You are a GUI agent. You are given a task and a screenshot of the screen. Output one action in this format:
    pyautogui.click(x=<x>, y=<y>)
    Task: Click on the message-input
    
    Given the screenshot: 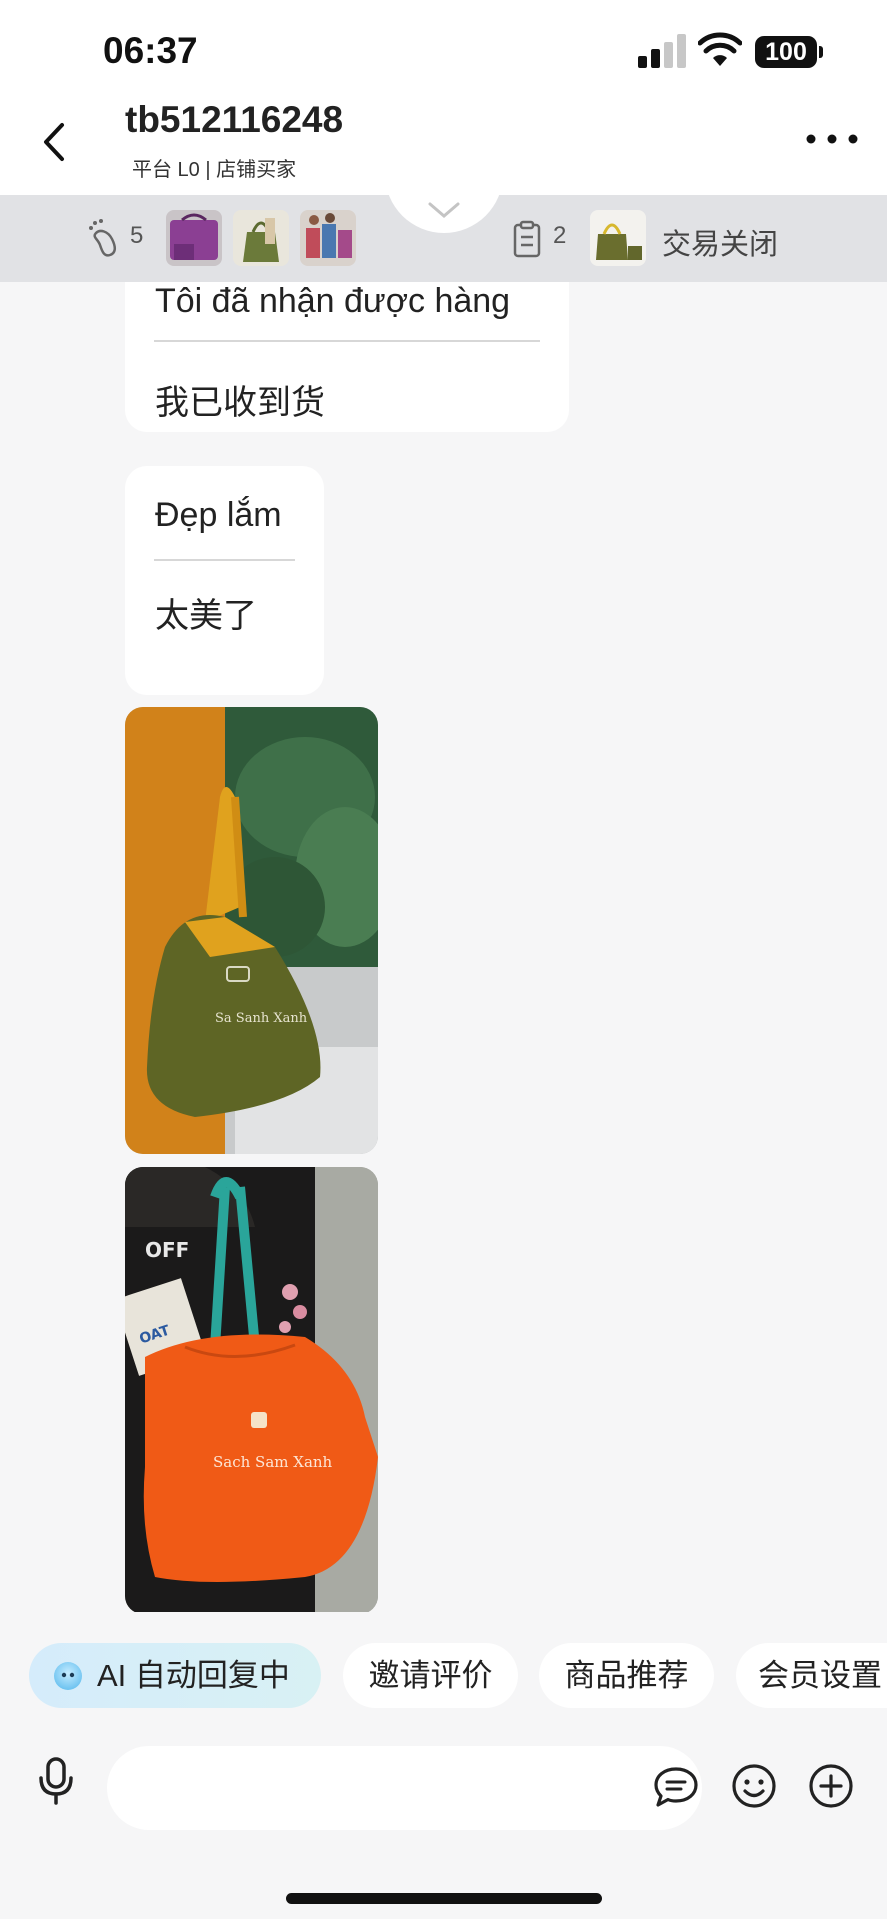 What is the action you would take?
    pyautogui.click(x=404, y=1788)
    